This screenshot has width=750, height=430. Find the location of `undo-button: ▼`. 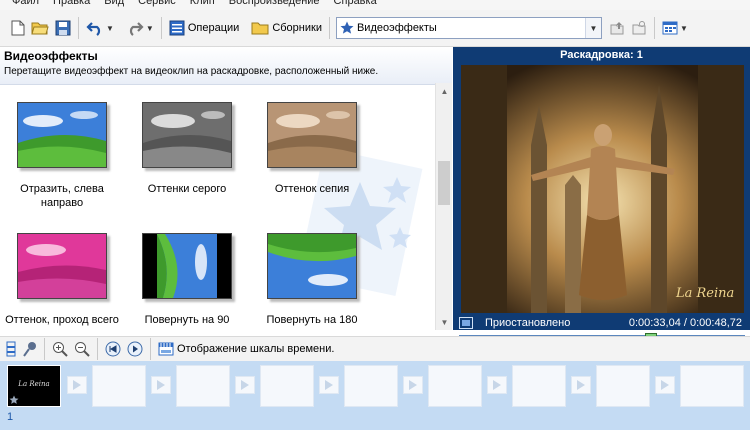

undo-button: ▼ is located at coordinates (100, 28).